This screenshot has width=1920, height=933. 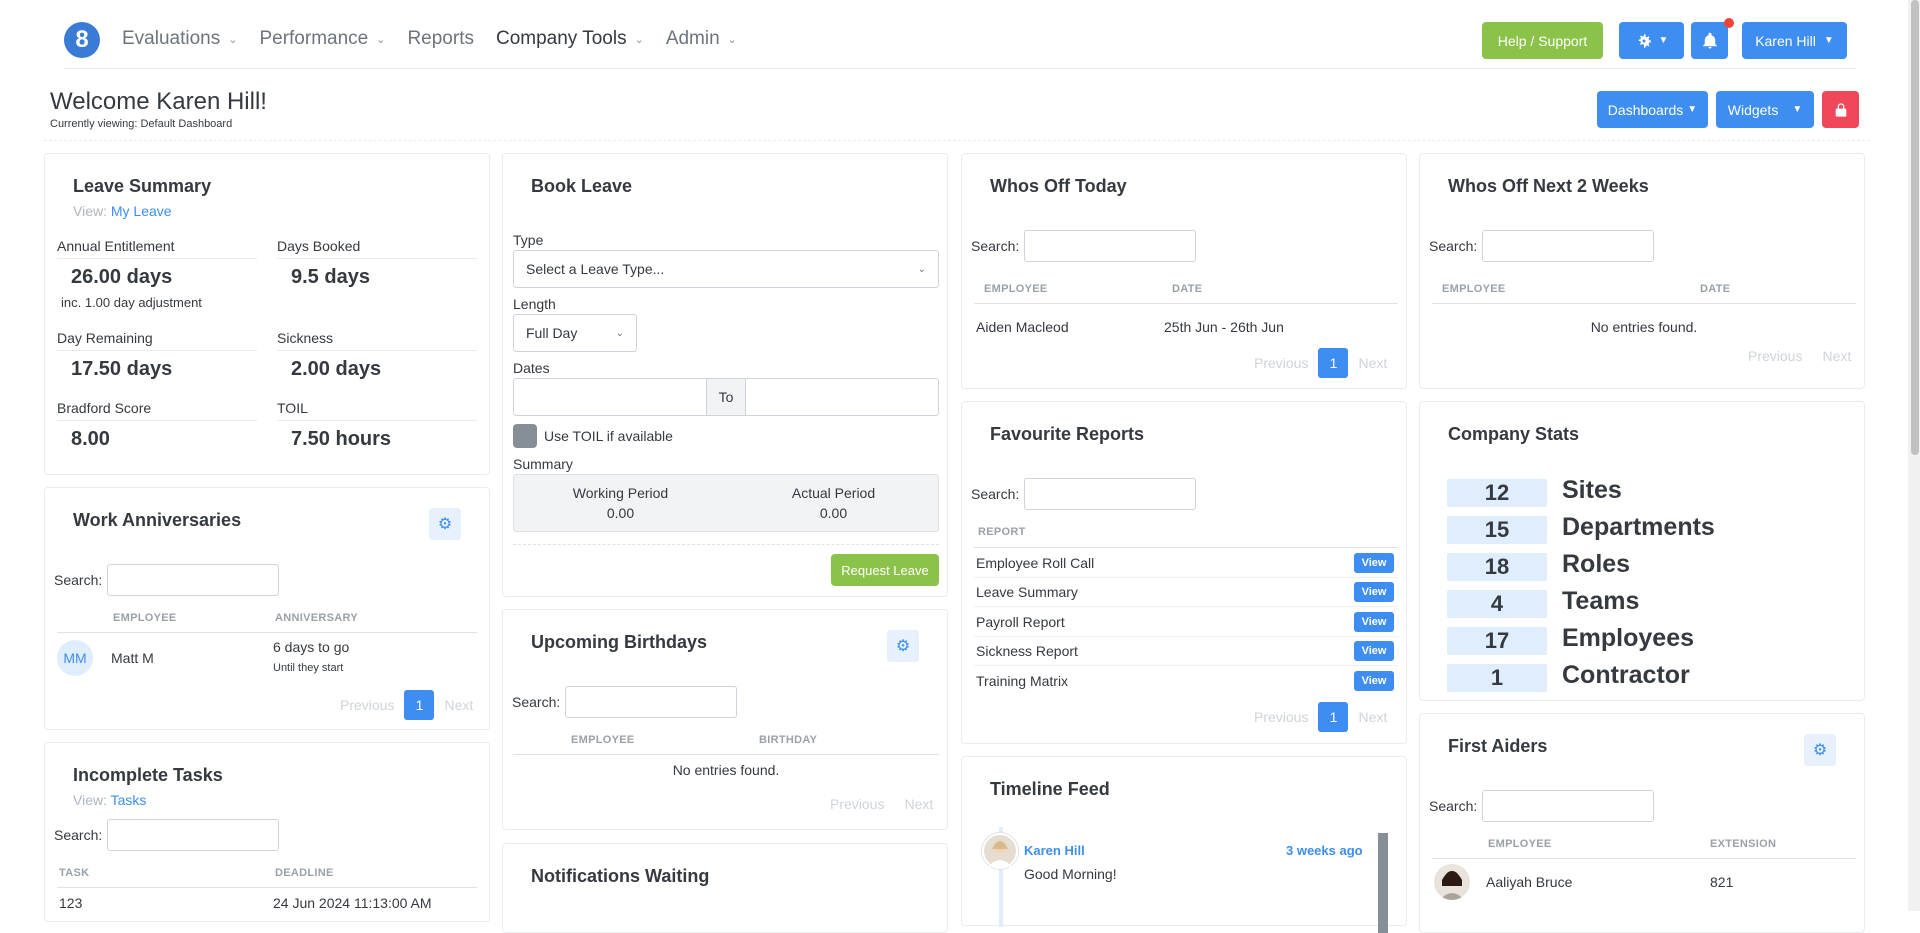 What do you see at coordinates (1070, 874) in the screenshot?
I see `timeline-message: Good Morning!` at bounding box center [1070, 874].